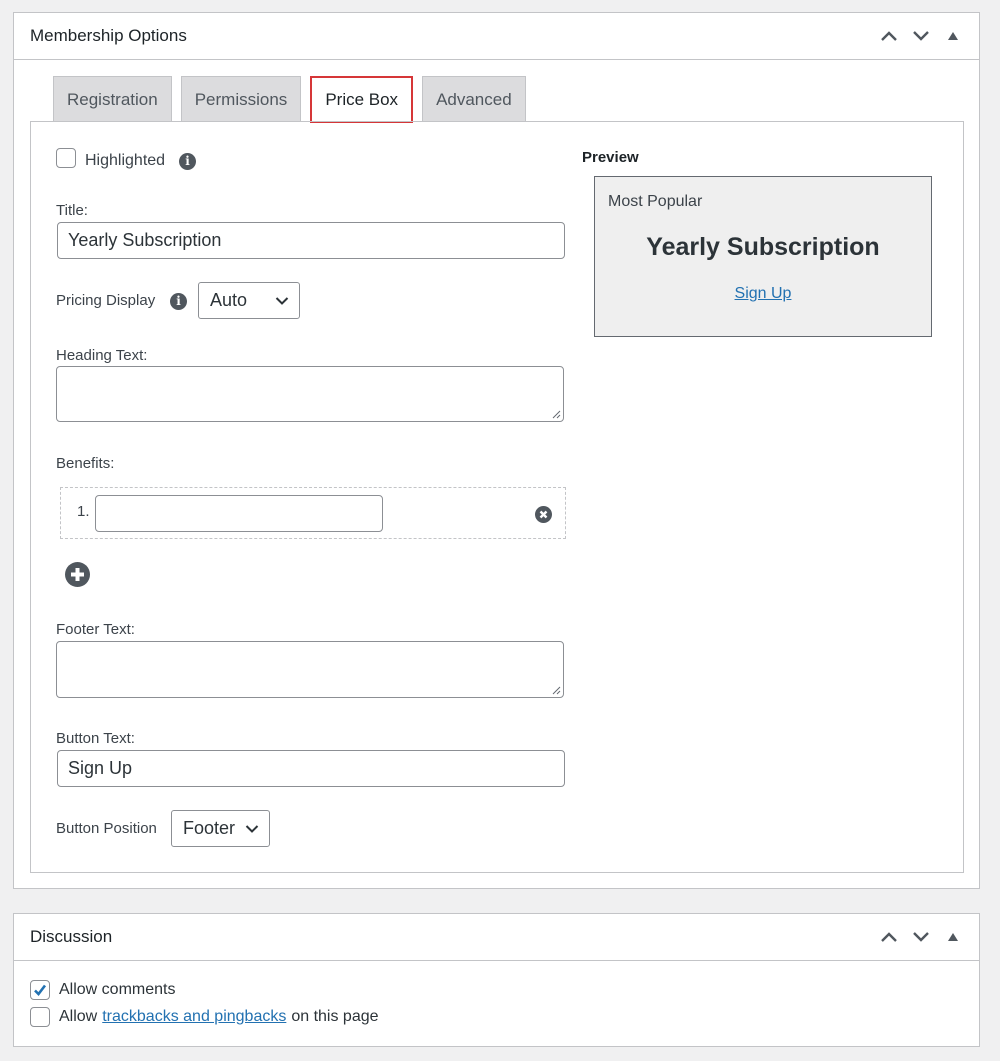 This screenshot has width=1000, height=1061. I want to click on heading-text-textarea, so click(310, 394).